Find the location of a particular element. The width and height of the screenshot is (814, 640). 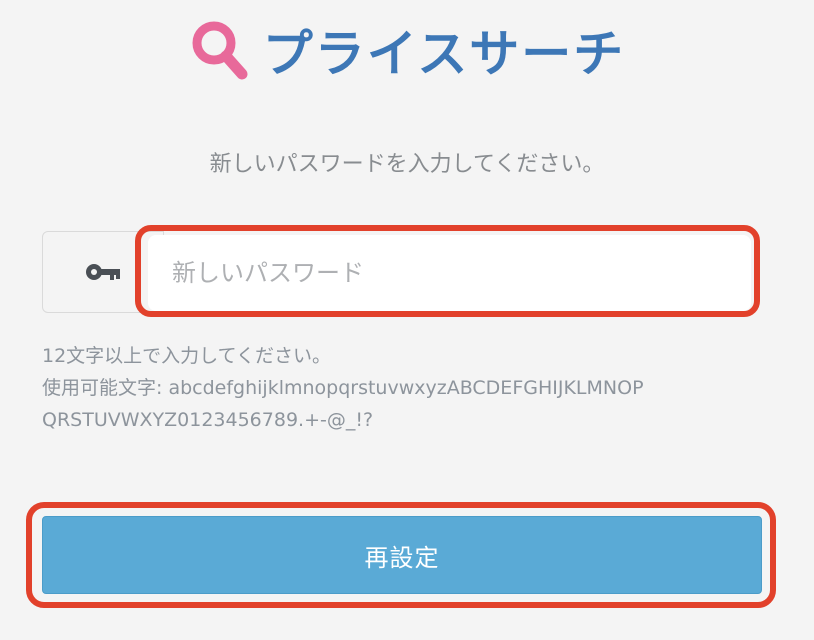

reset-button: 再設定 is located at coordinates (402, 555).